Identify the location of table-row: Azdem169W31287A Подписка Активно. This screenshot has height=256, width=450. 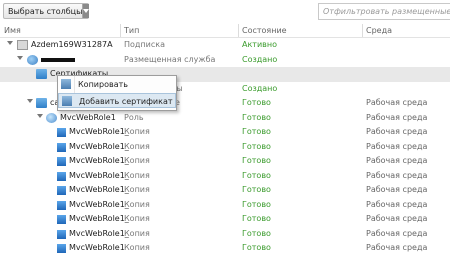
(225, 45).